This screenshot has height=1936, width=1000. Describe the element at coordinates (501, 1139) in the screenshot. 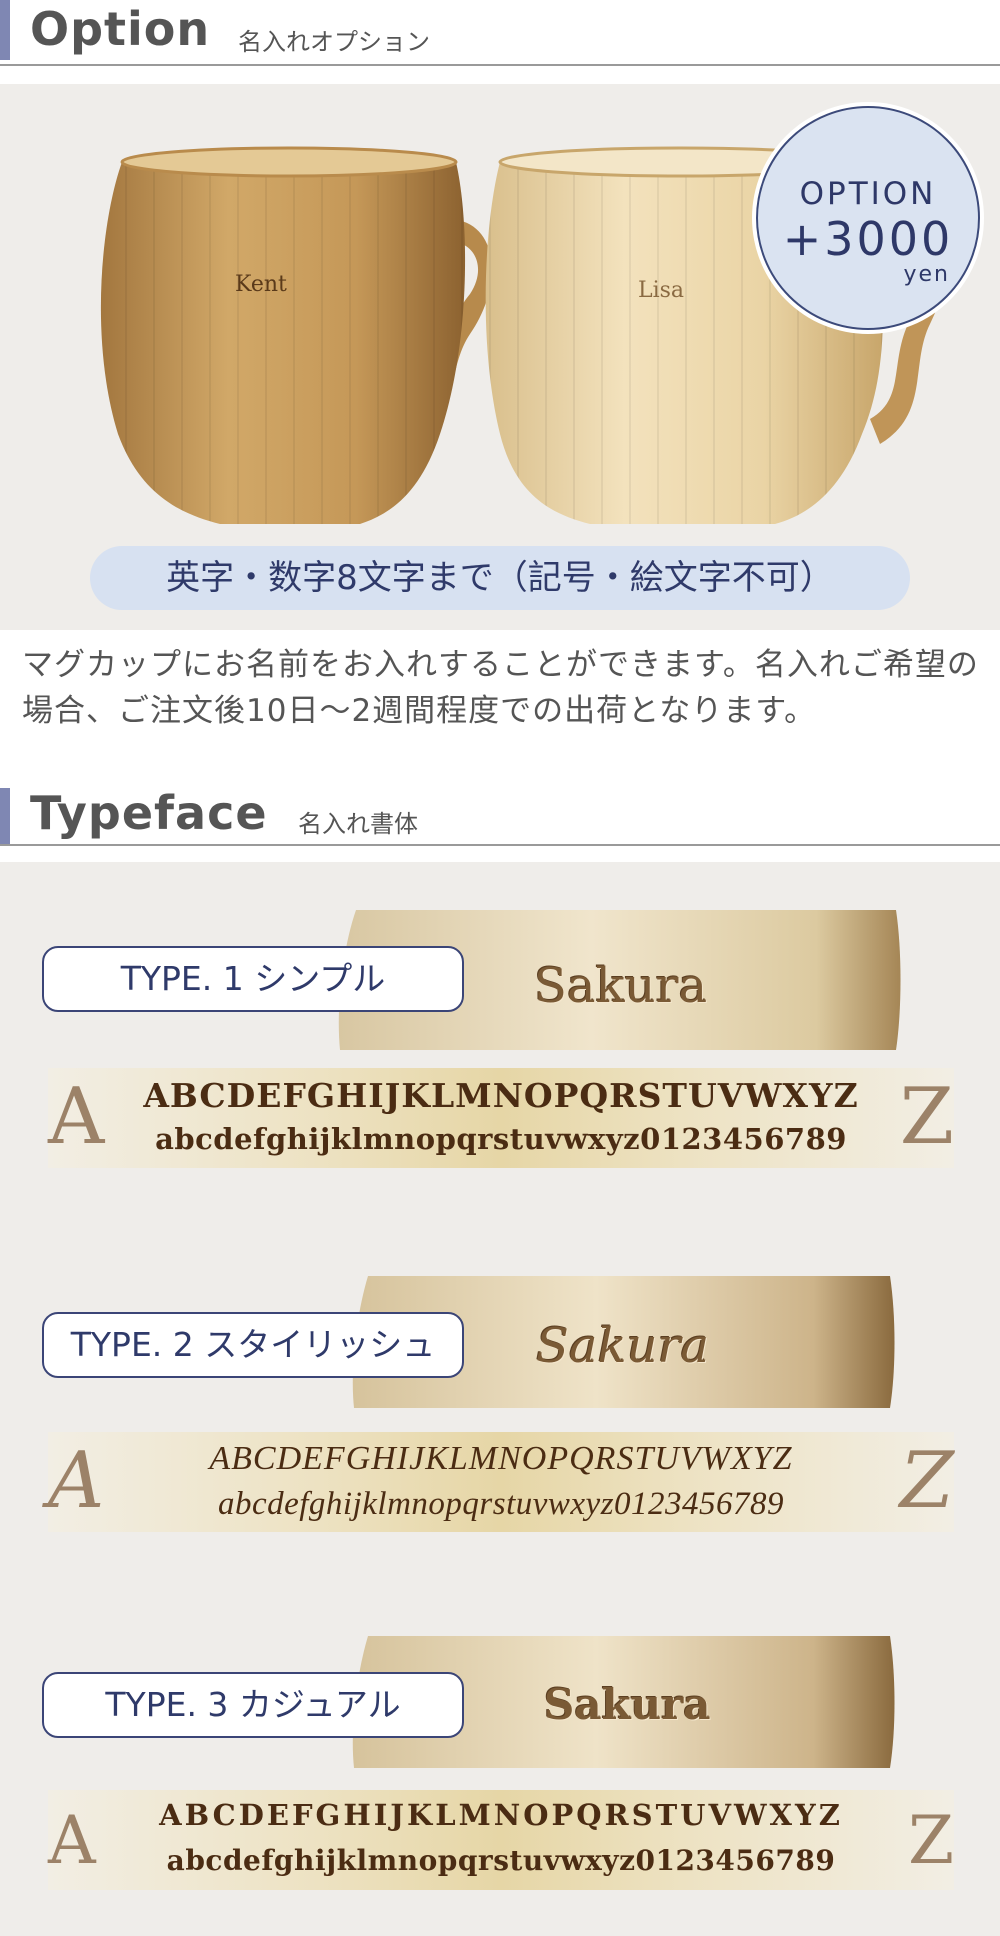

I see `type1-lowercase: abcdefghijklmnopqrstuvwxyz0123456789` at that location.